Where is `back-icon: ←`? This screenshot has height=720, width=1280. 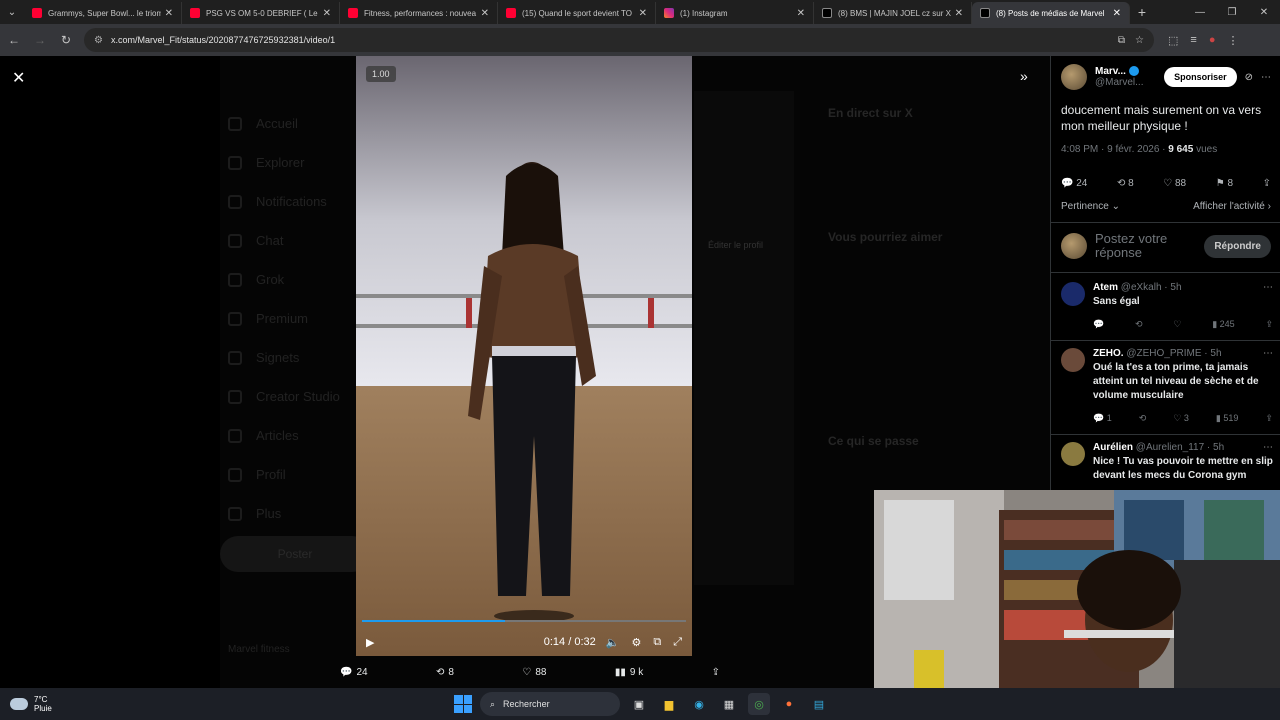 back-icon: ← is located at coordinates (14, 40).